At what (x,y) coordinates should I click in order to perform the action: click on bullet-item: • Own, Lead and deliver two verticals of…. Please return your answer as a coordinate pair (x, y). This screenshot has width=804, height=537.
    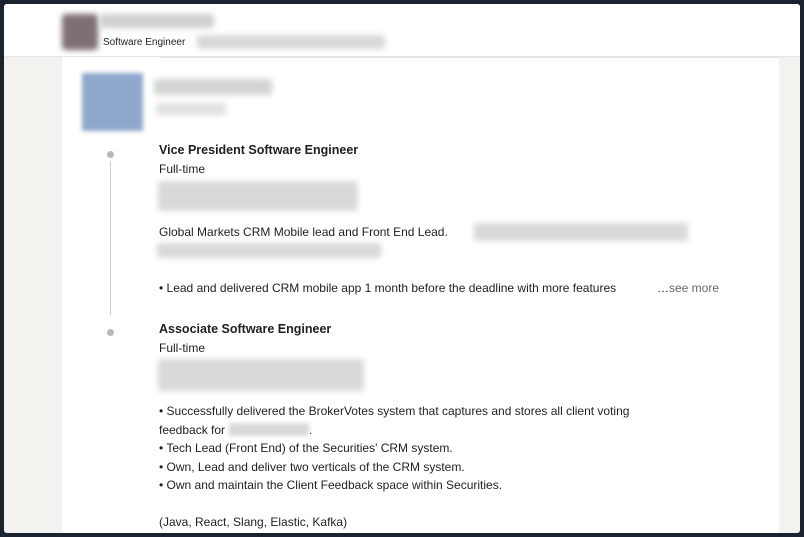
    Looking at the image, I should click on (312, 466).